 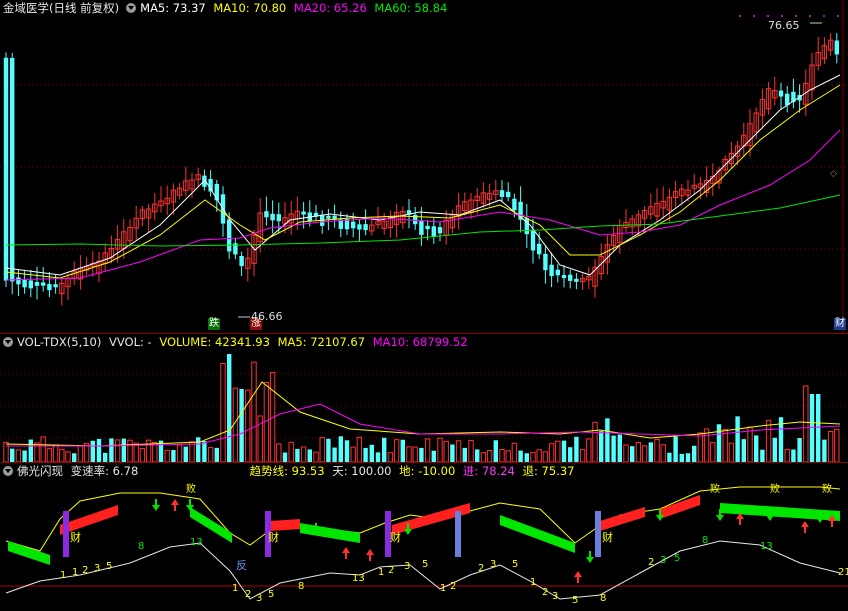 I want to click on stock-title: 金域医学(日线 前复权), so click(x=61, y=8).